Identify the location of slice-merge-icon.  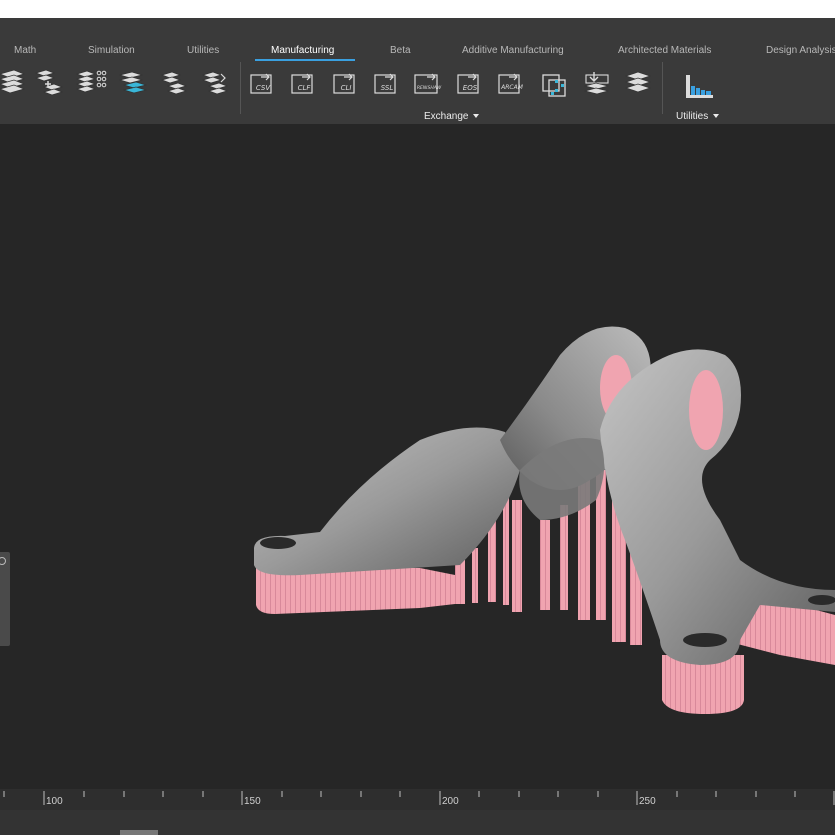
(216, 84).